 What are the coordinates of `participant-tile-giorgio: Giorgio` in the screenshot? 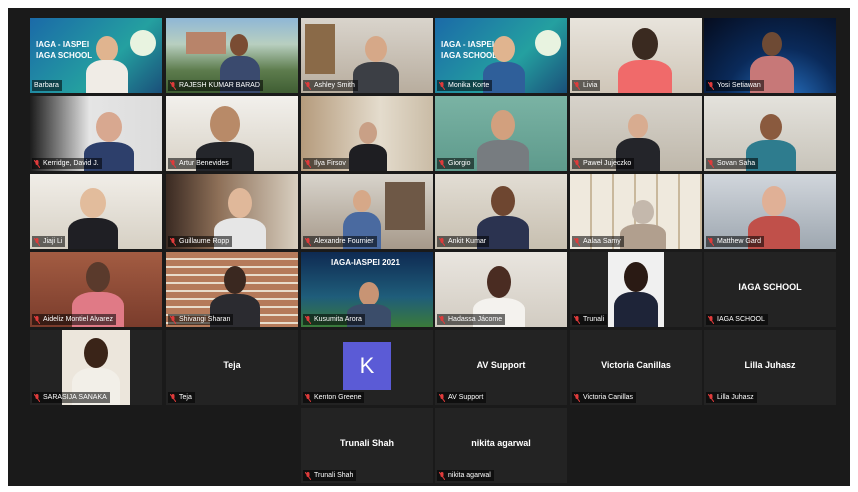 It's located at (501, 133).